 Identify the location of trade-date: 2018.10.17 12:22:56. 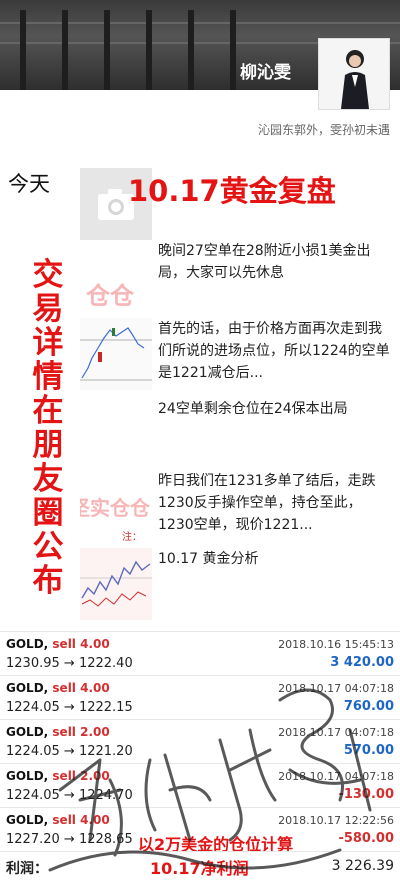
(336, 820).